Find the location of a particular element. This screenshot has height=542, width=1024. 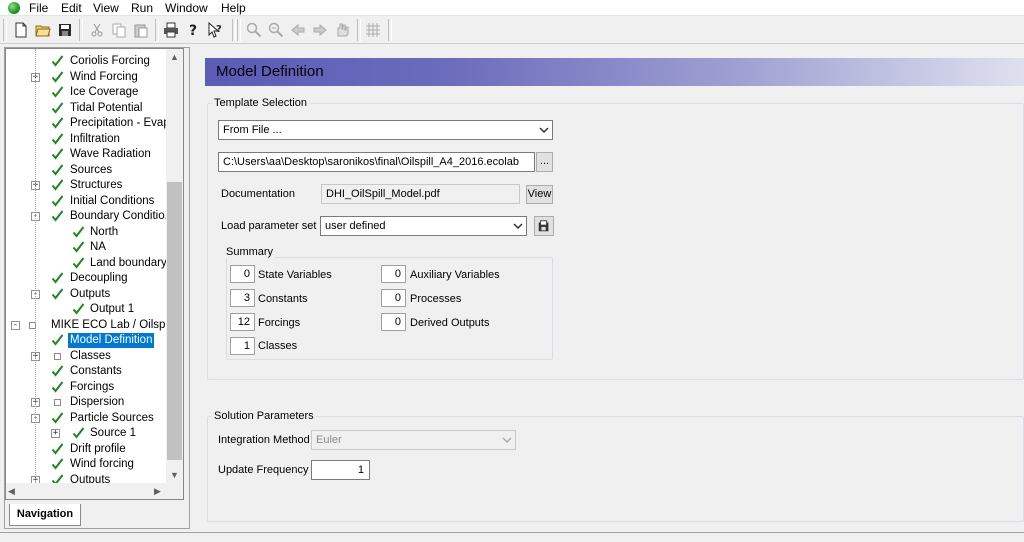

back-icon is located at coordinates (298, 30).